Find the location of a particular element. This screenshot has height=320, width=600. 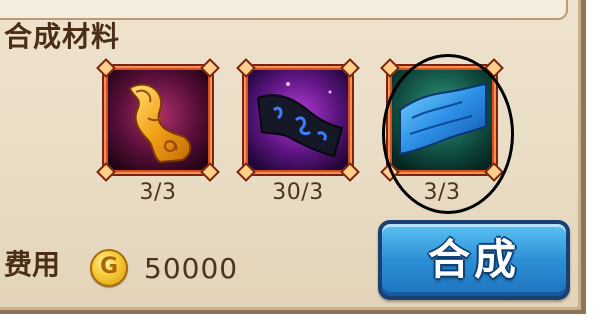

gold-coin-icon: G is located at coordinates (109, 268).